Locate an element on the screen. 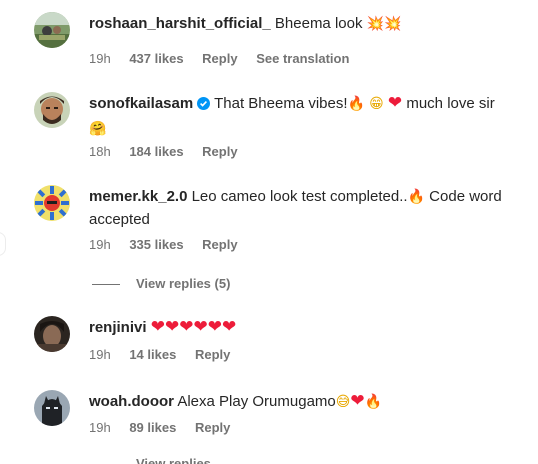  replies-divider is located at coordinates (106, 285).